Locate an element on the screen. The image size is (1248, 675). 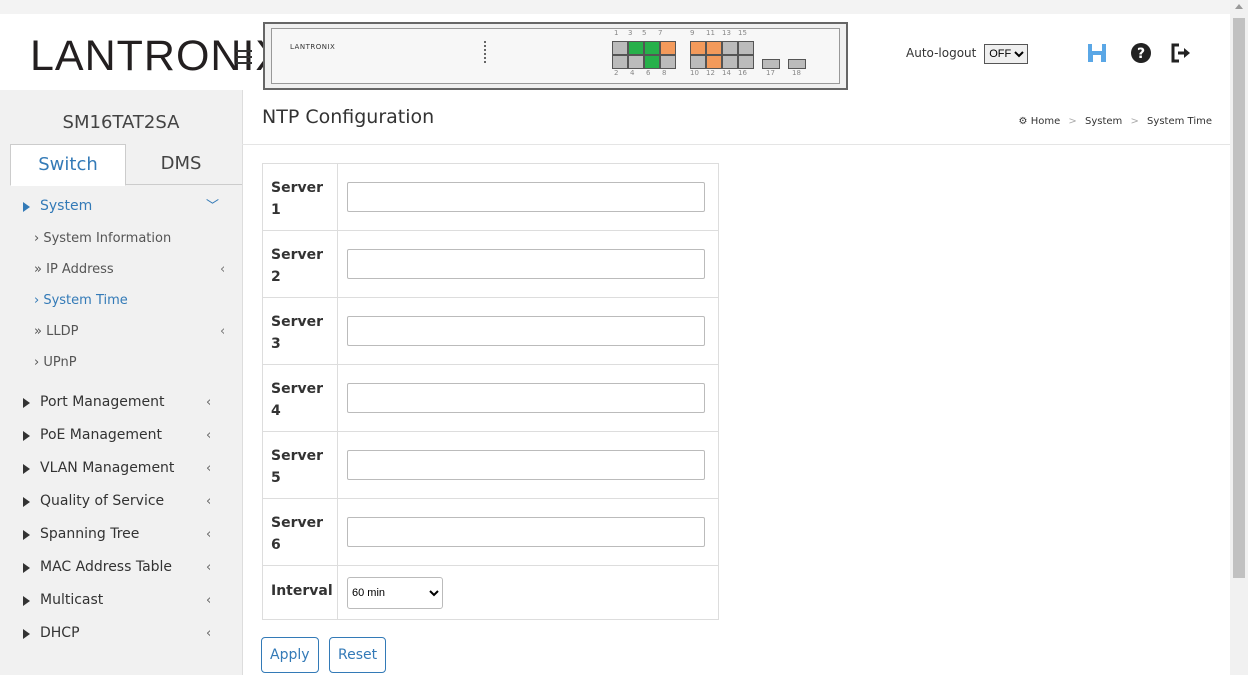
sidebar-item-mac-address-table: MAC Address Table ‹ is located at coordinates (121, 567).